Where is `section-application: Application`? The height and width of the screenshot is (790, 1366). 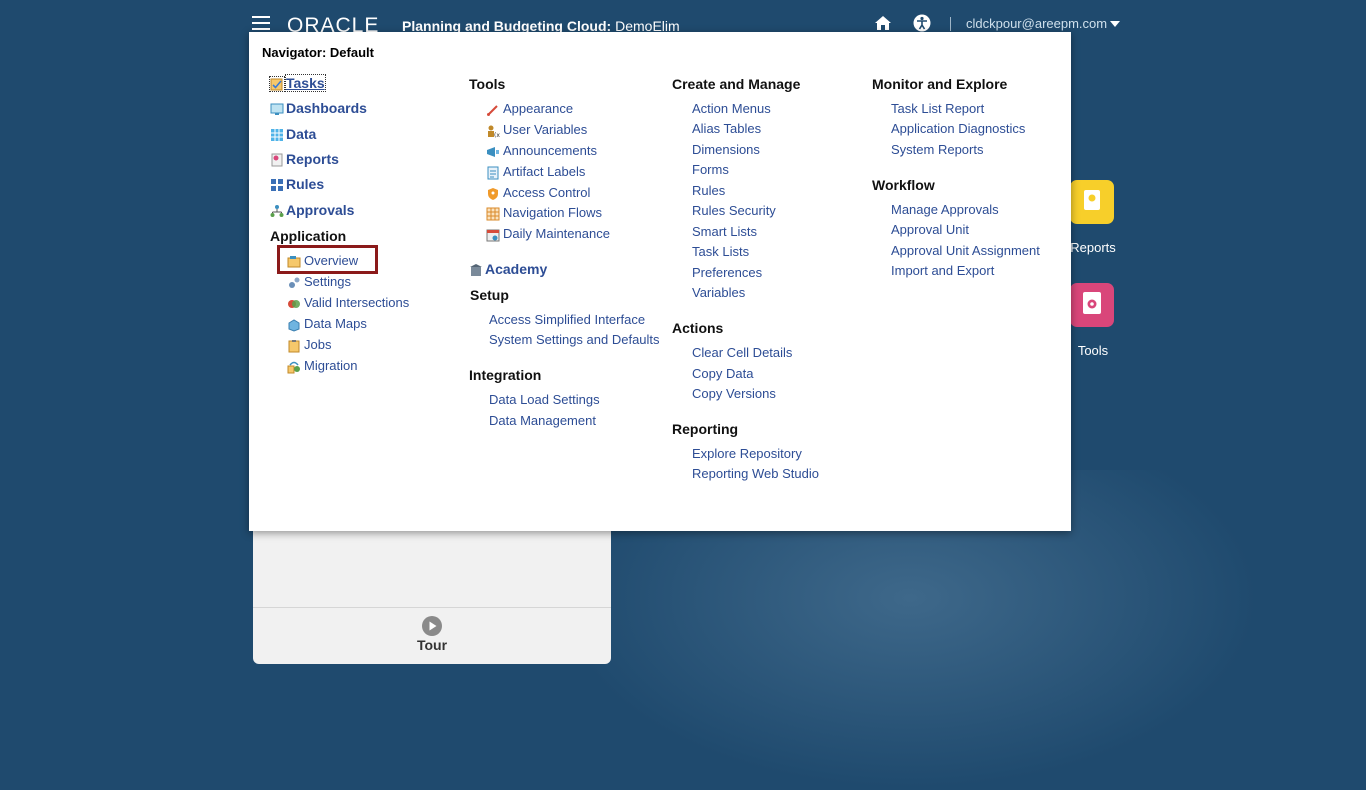
section-application: Application is located at coordinates (308, 236).